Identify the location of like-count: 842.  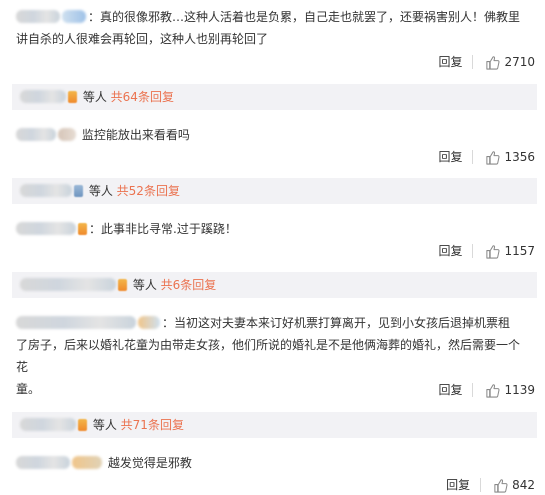
(523, 485).